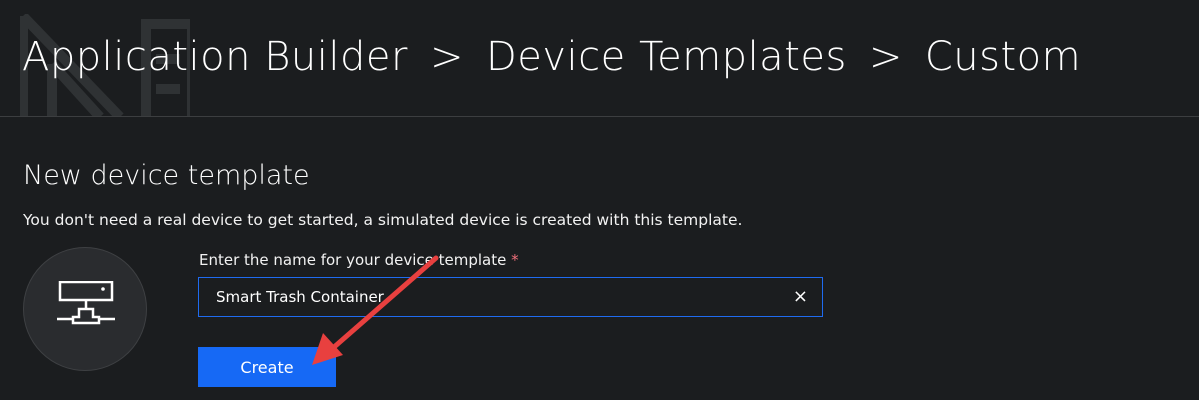  I want to click on page-title: New device template, so click(166, 175).